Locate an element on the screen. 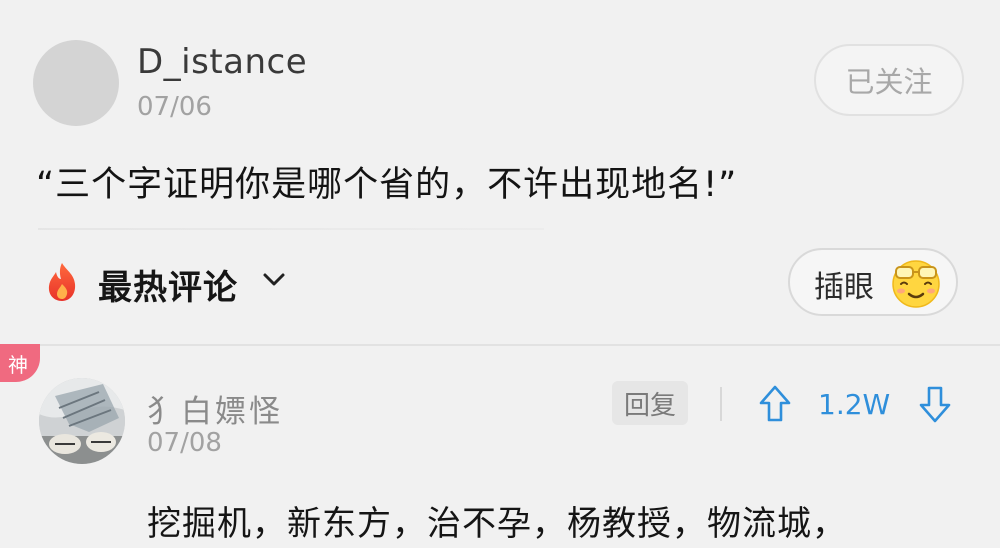  action-separator is located at coordinates (721, 404).